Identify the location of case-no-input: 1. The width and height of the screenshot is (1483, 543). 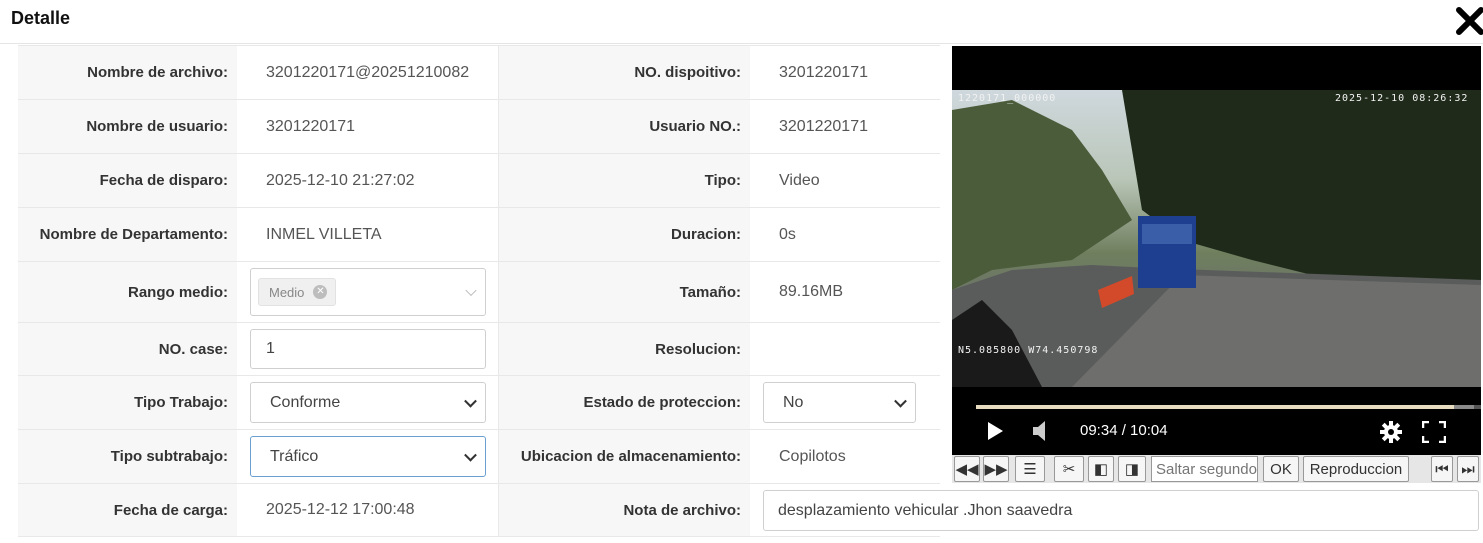
(368, 349).